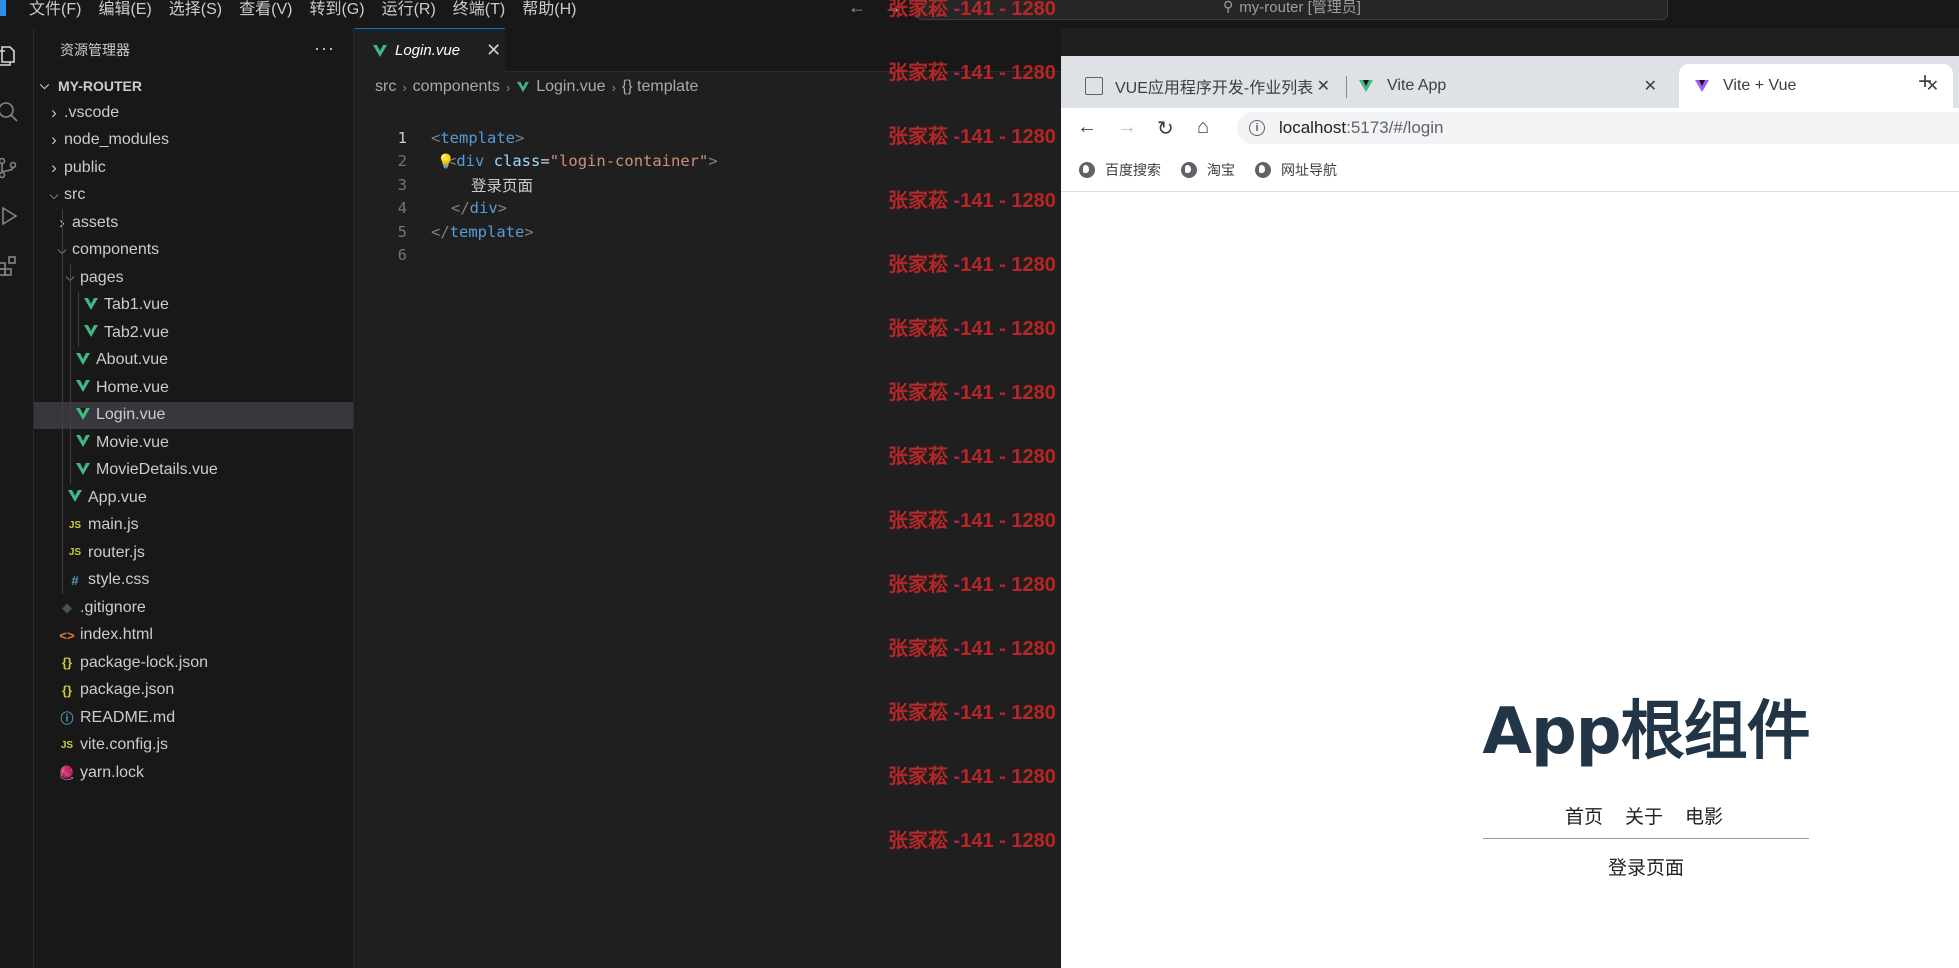  I want to click on home-icon: ⌂, so click(1203, 127).